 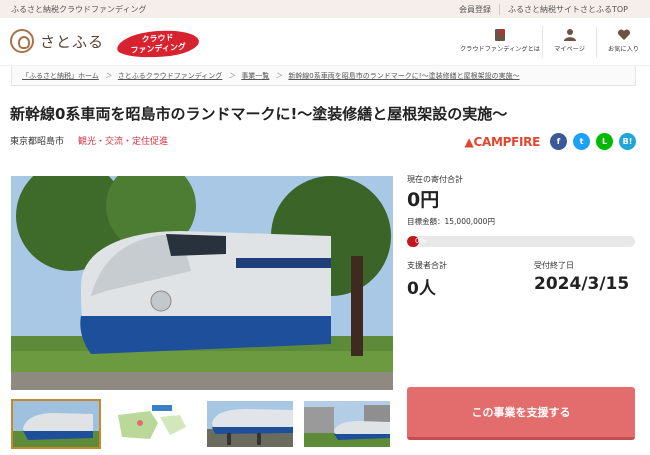 What do you see at coordinates (567, 9) in the screenshot?
I see `satofull-top-link: ふるさと納税サイトさとふるTOP` at bounding box center [567, 9].